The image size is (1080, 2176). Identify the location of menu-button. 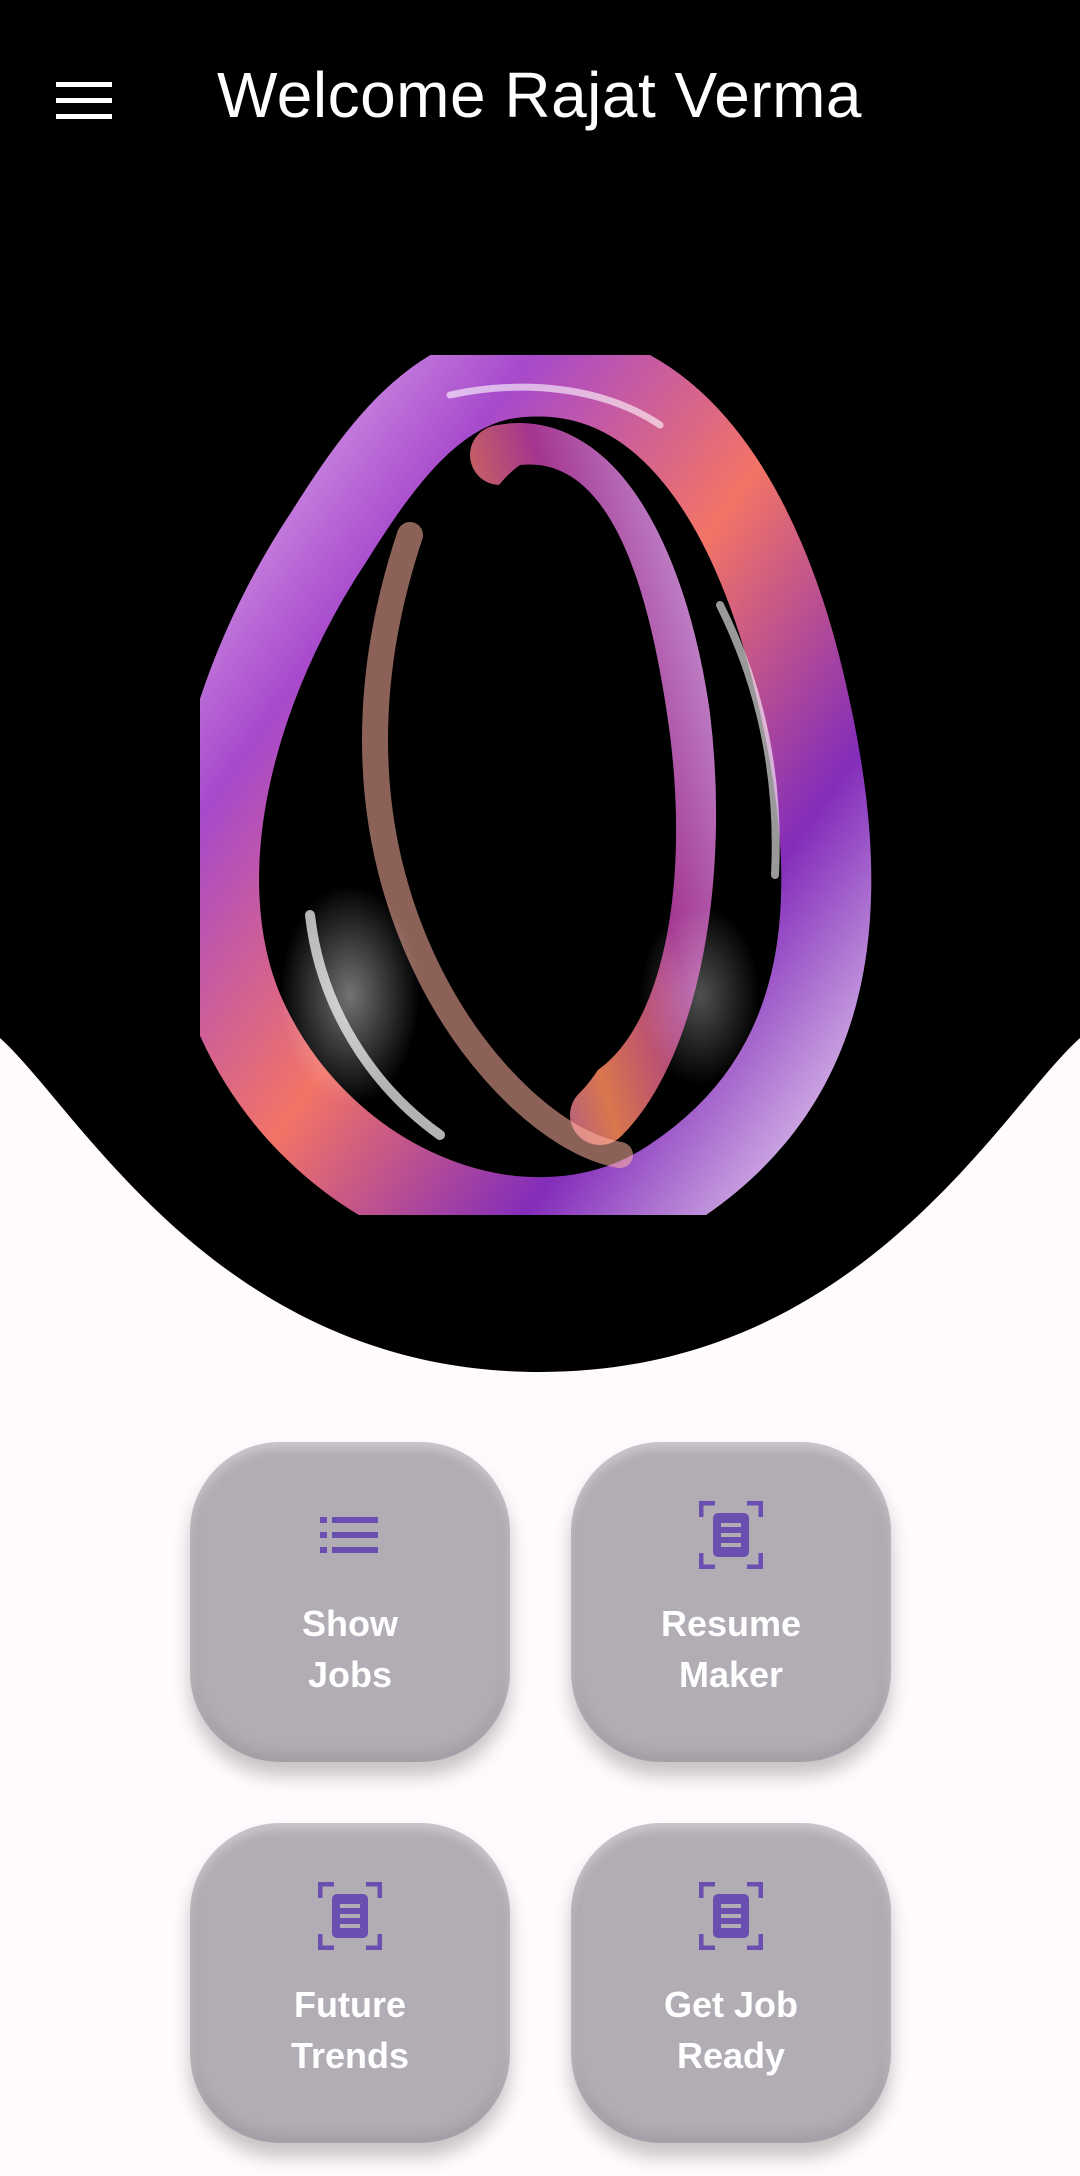
(84, 100).